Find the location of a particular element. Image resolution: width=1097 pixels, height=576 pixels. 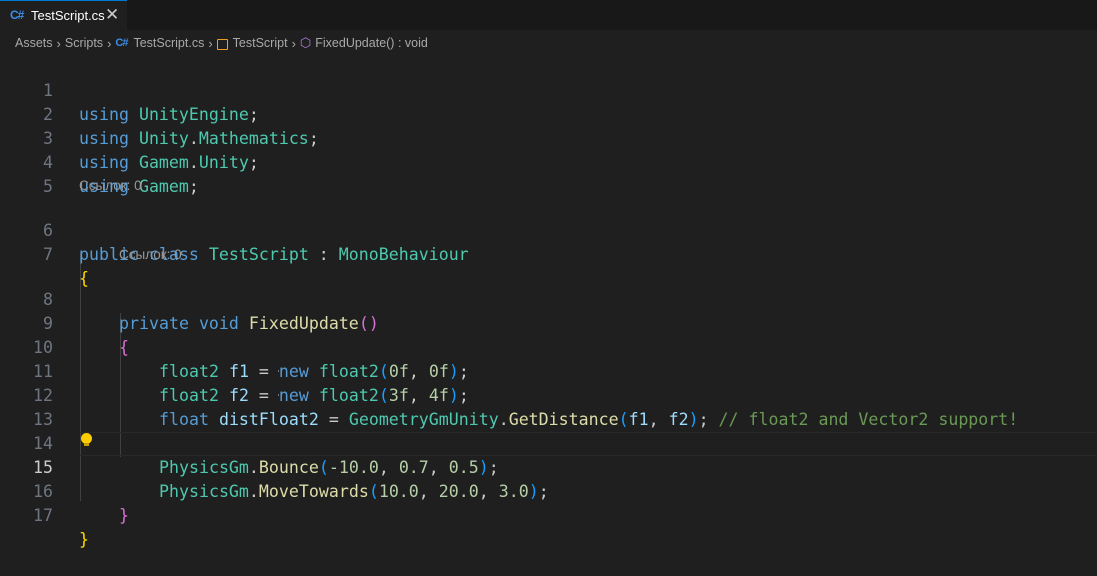

code-line: 1 using UnityEngine; is located at coordinates (548, 89).